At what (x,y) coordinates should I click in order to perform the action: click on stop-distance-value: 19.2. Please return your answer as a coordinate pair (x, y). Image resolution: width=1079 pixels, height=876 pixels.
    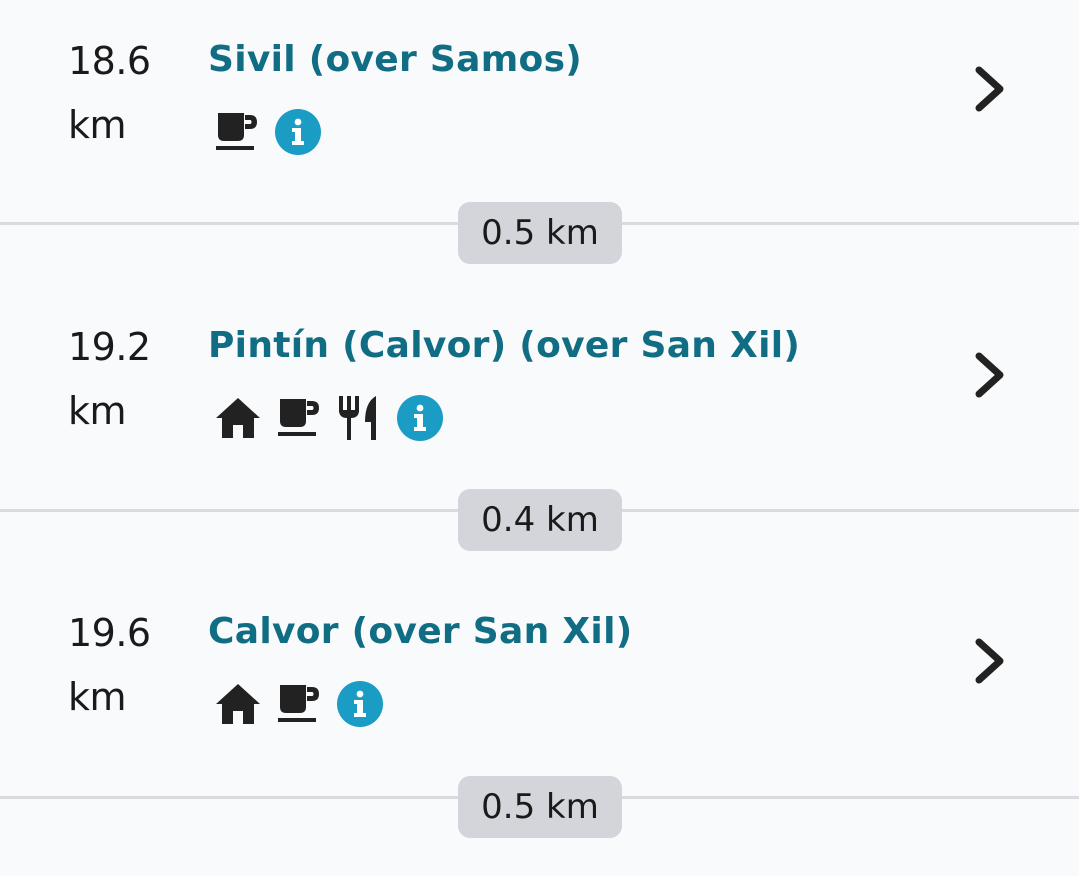
    Looking at the image, I should click on (109, 347).